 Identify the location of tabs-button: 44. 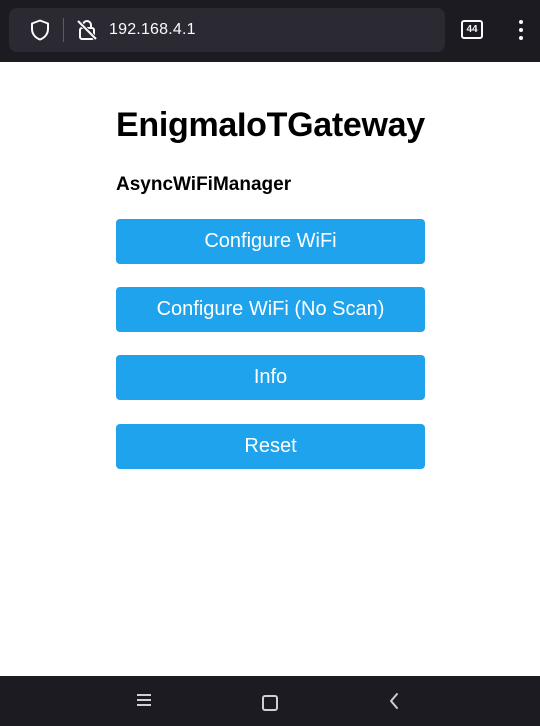
(472, 30).